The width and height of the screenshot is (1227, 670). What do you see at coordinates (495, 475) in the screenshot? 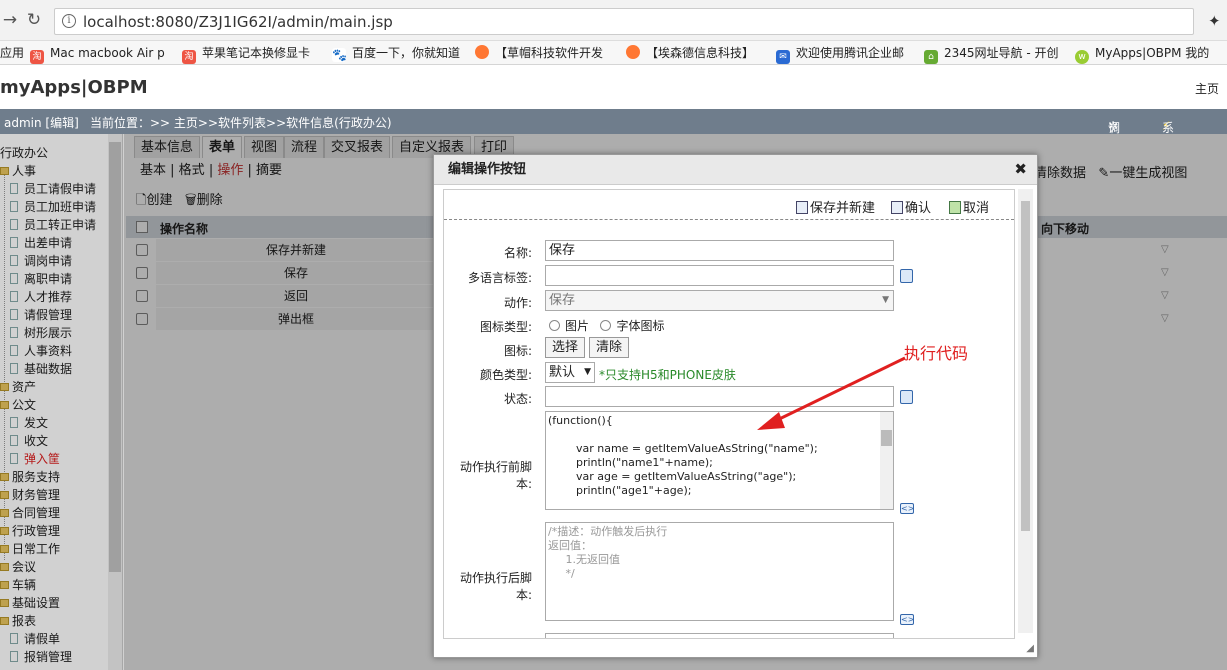
I see `before-script-label: 动作执行前脚本:` at bounding box center [495, 475].